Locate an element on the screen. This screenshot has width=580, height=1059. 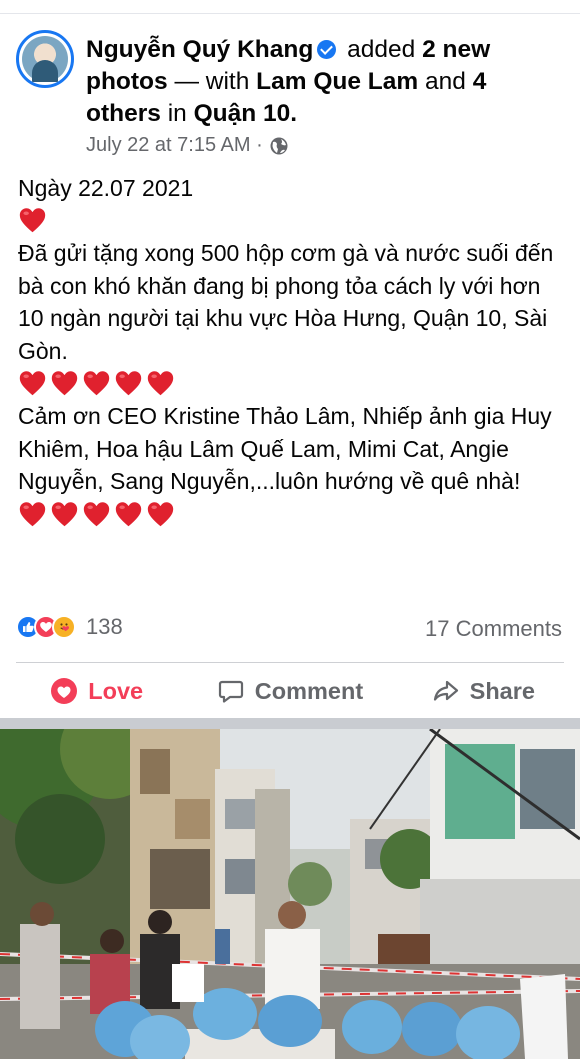
location-link: Quận 10. is located at coordinates (245, 113).